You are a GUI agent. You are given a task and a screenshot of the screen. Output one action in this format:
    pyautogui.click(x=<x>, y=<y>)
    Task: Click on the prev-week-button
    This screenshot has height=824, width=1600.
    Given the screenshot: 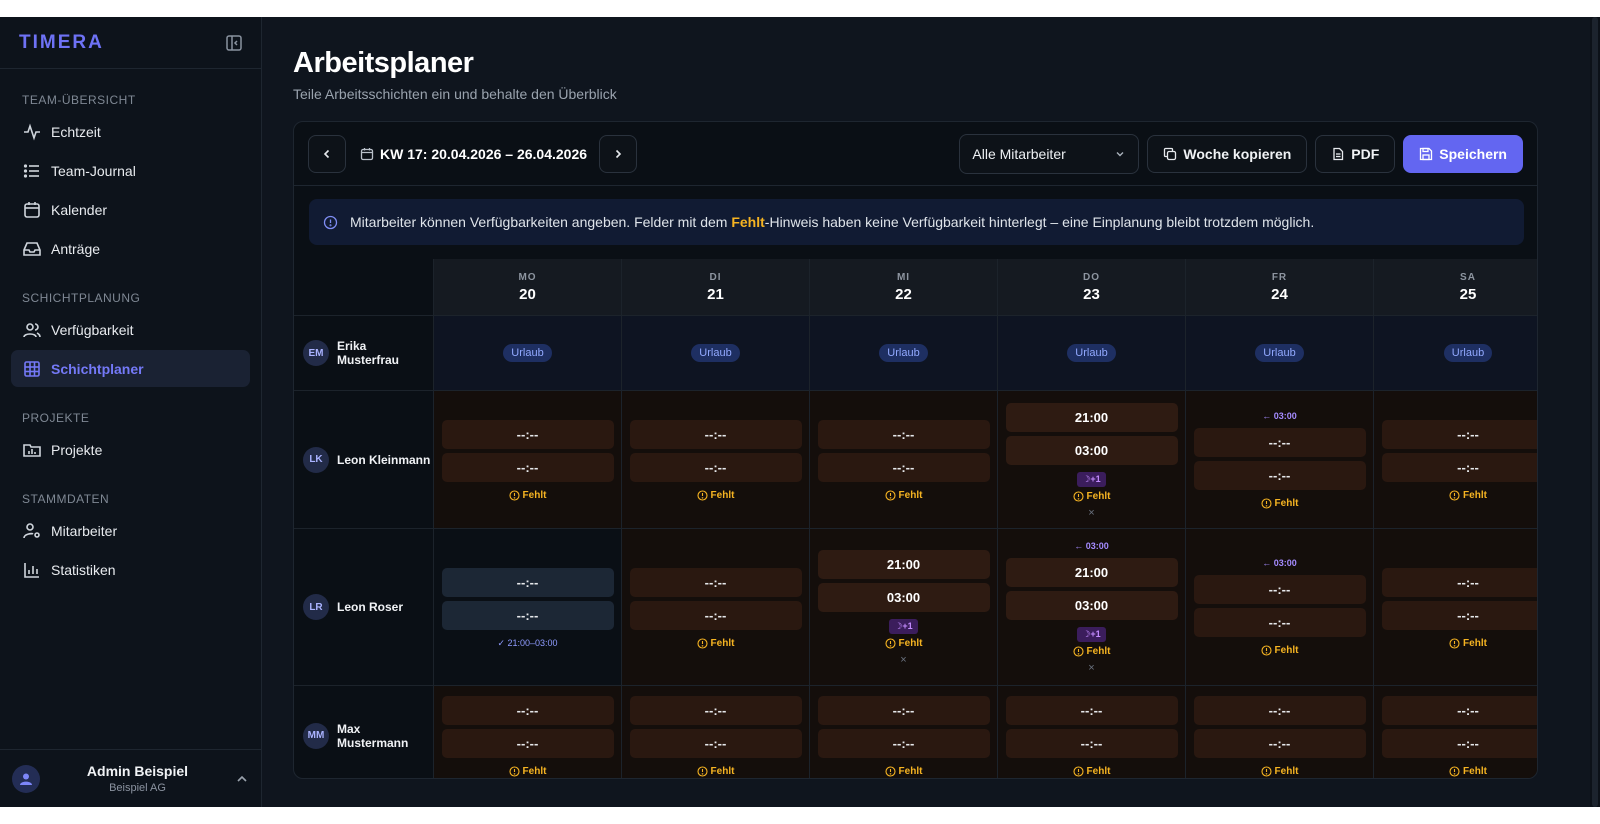 What is the action you would take?
    pyautogui.click(x=327, y=153)
    